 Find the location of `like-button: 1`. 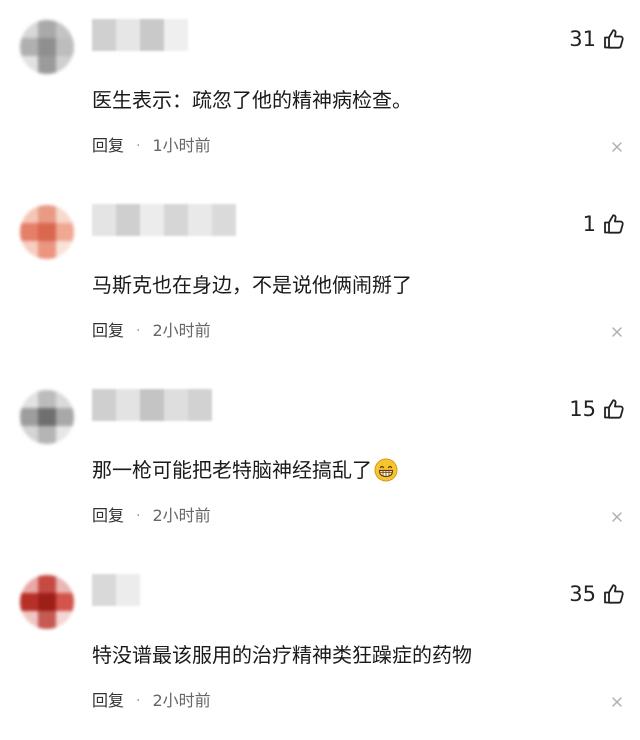

like-button: 1 is located at coordinates (604, 224).